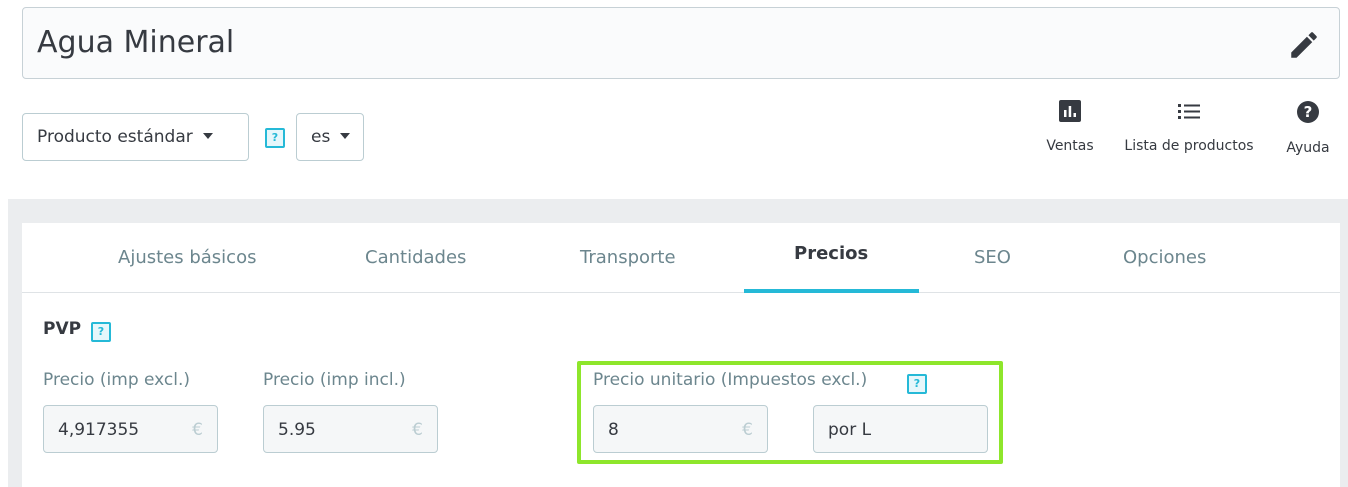 Image resolution: width=1348 pixels, height=487 pixels. Describe the element at coordinates (1308, 128) in the screenshot. I see `toolbar-help: ? Ayuda` at that location.